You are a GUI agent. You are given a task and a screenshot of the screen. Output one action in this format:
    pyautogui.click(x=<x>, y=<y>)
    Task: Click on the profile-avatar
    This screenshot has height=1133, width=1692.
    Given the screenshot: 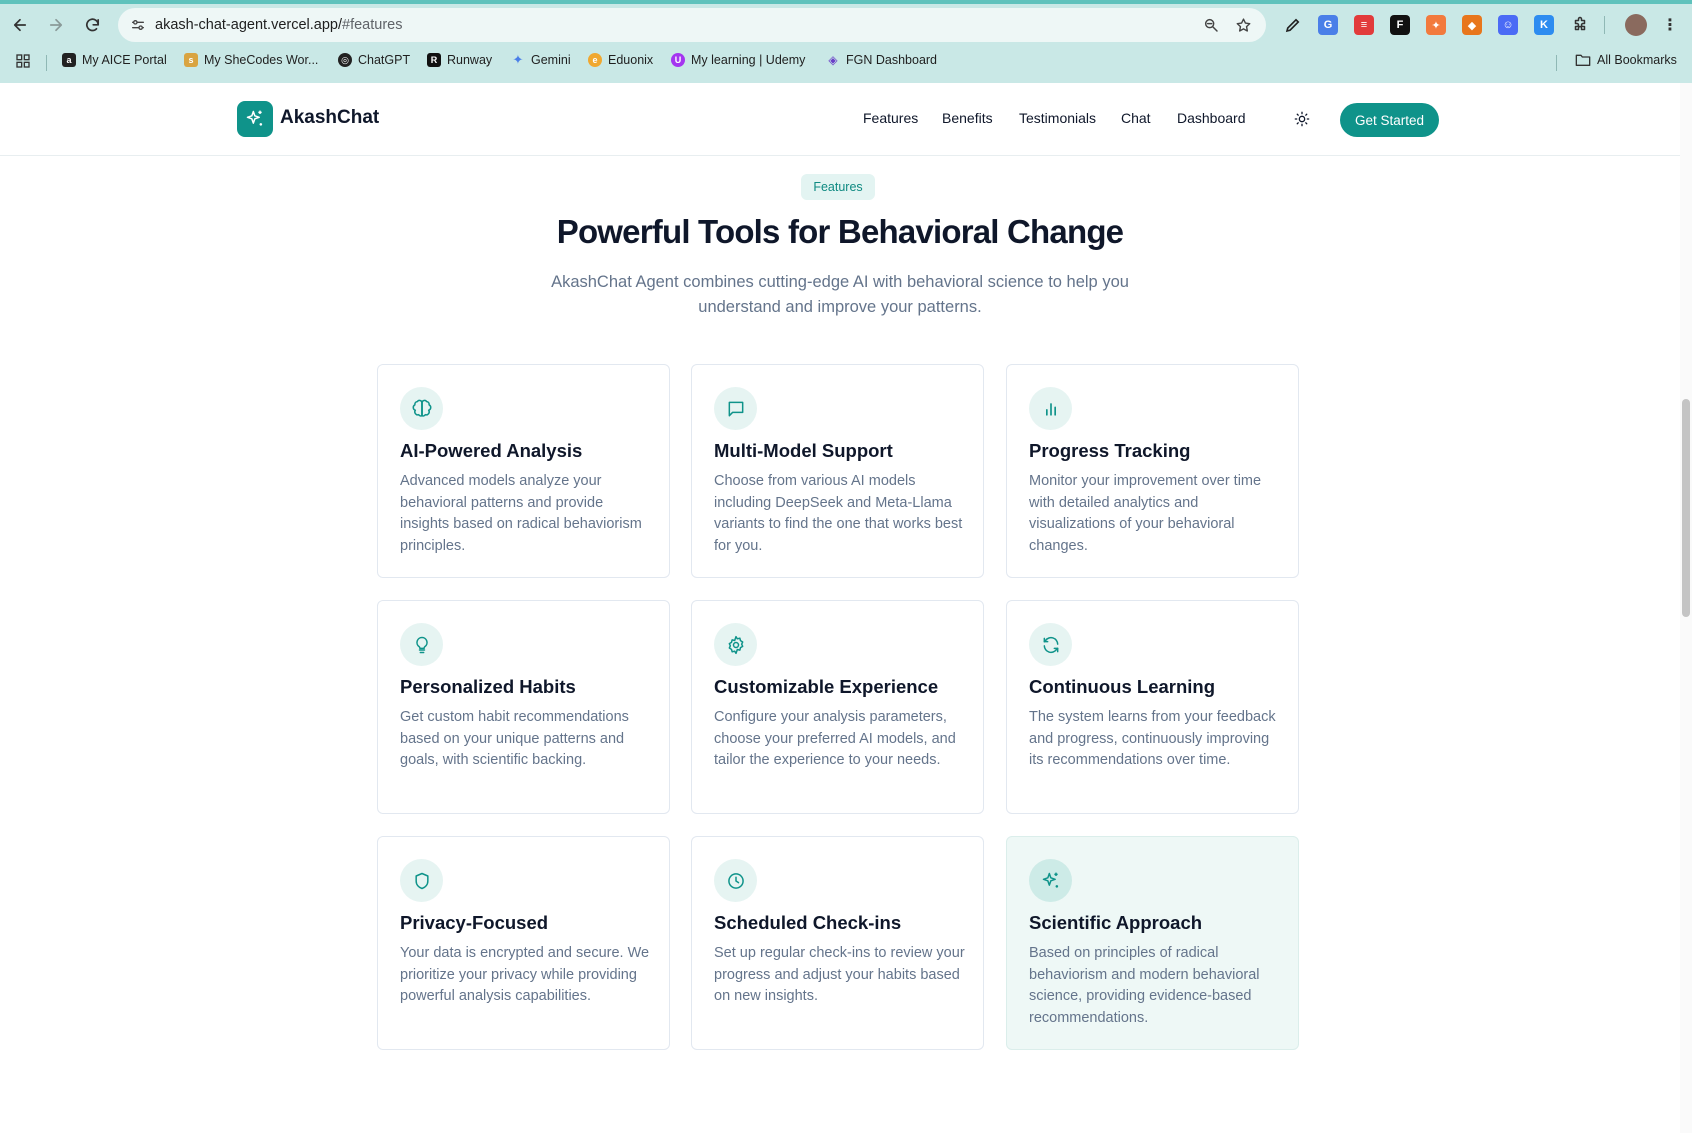 What is the action you would take?
    pyautogui.click(x=1636, y=25)
    